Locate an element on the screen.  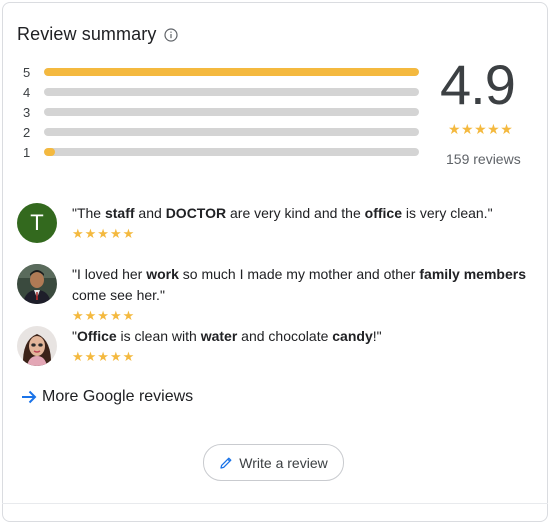
rating-distribution: 5 4 3 2 1 is located at coordinates (223, 112).